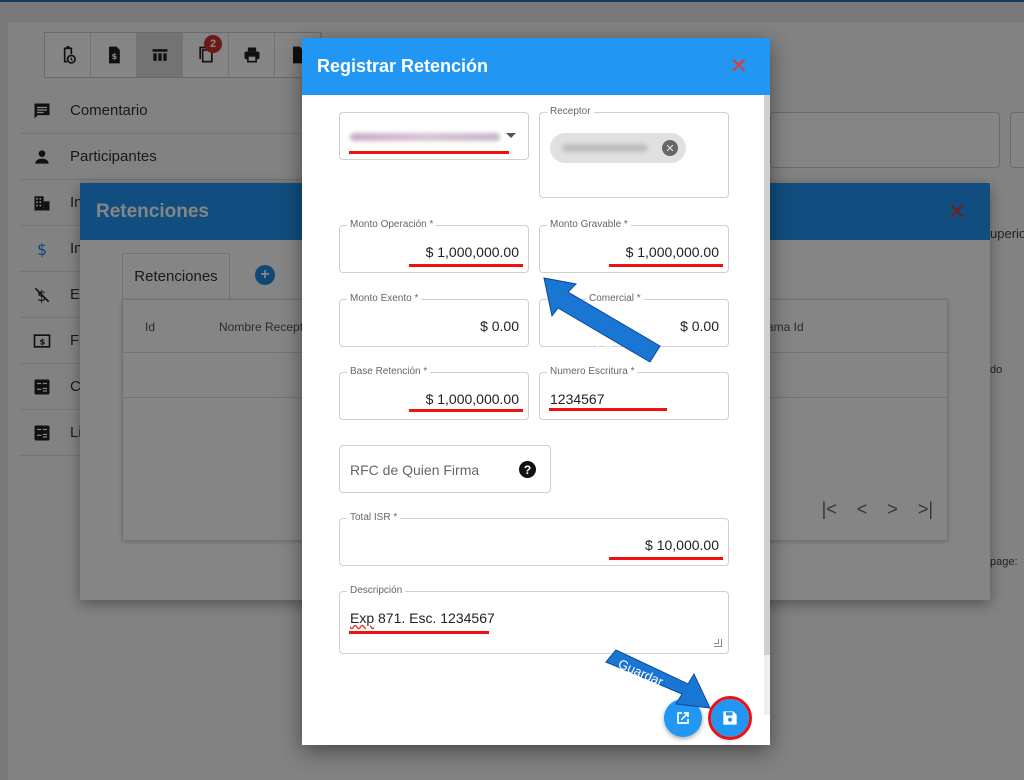  What do you see at coordinates (672, 252) in the screenshot?
I see `monto-gravable-value: $ 1,000,000.00` at bounding box center [672, 252].